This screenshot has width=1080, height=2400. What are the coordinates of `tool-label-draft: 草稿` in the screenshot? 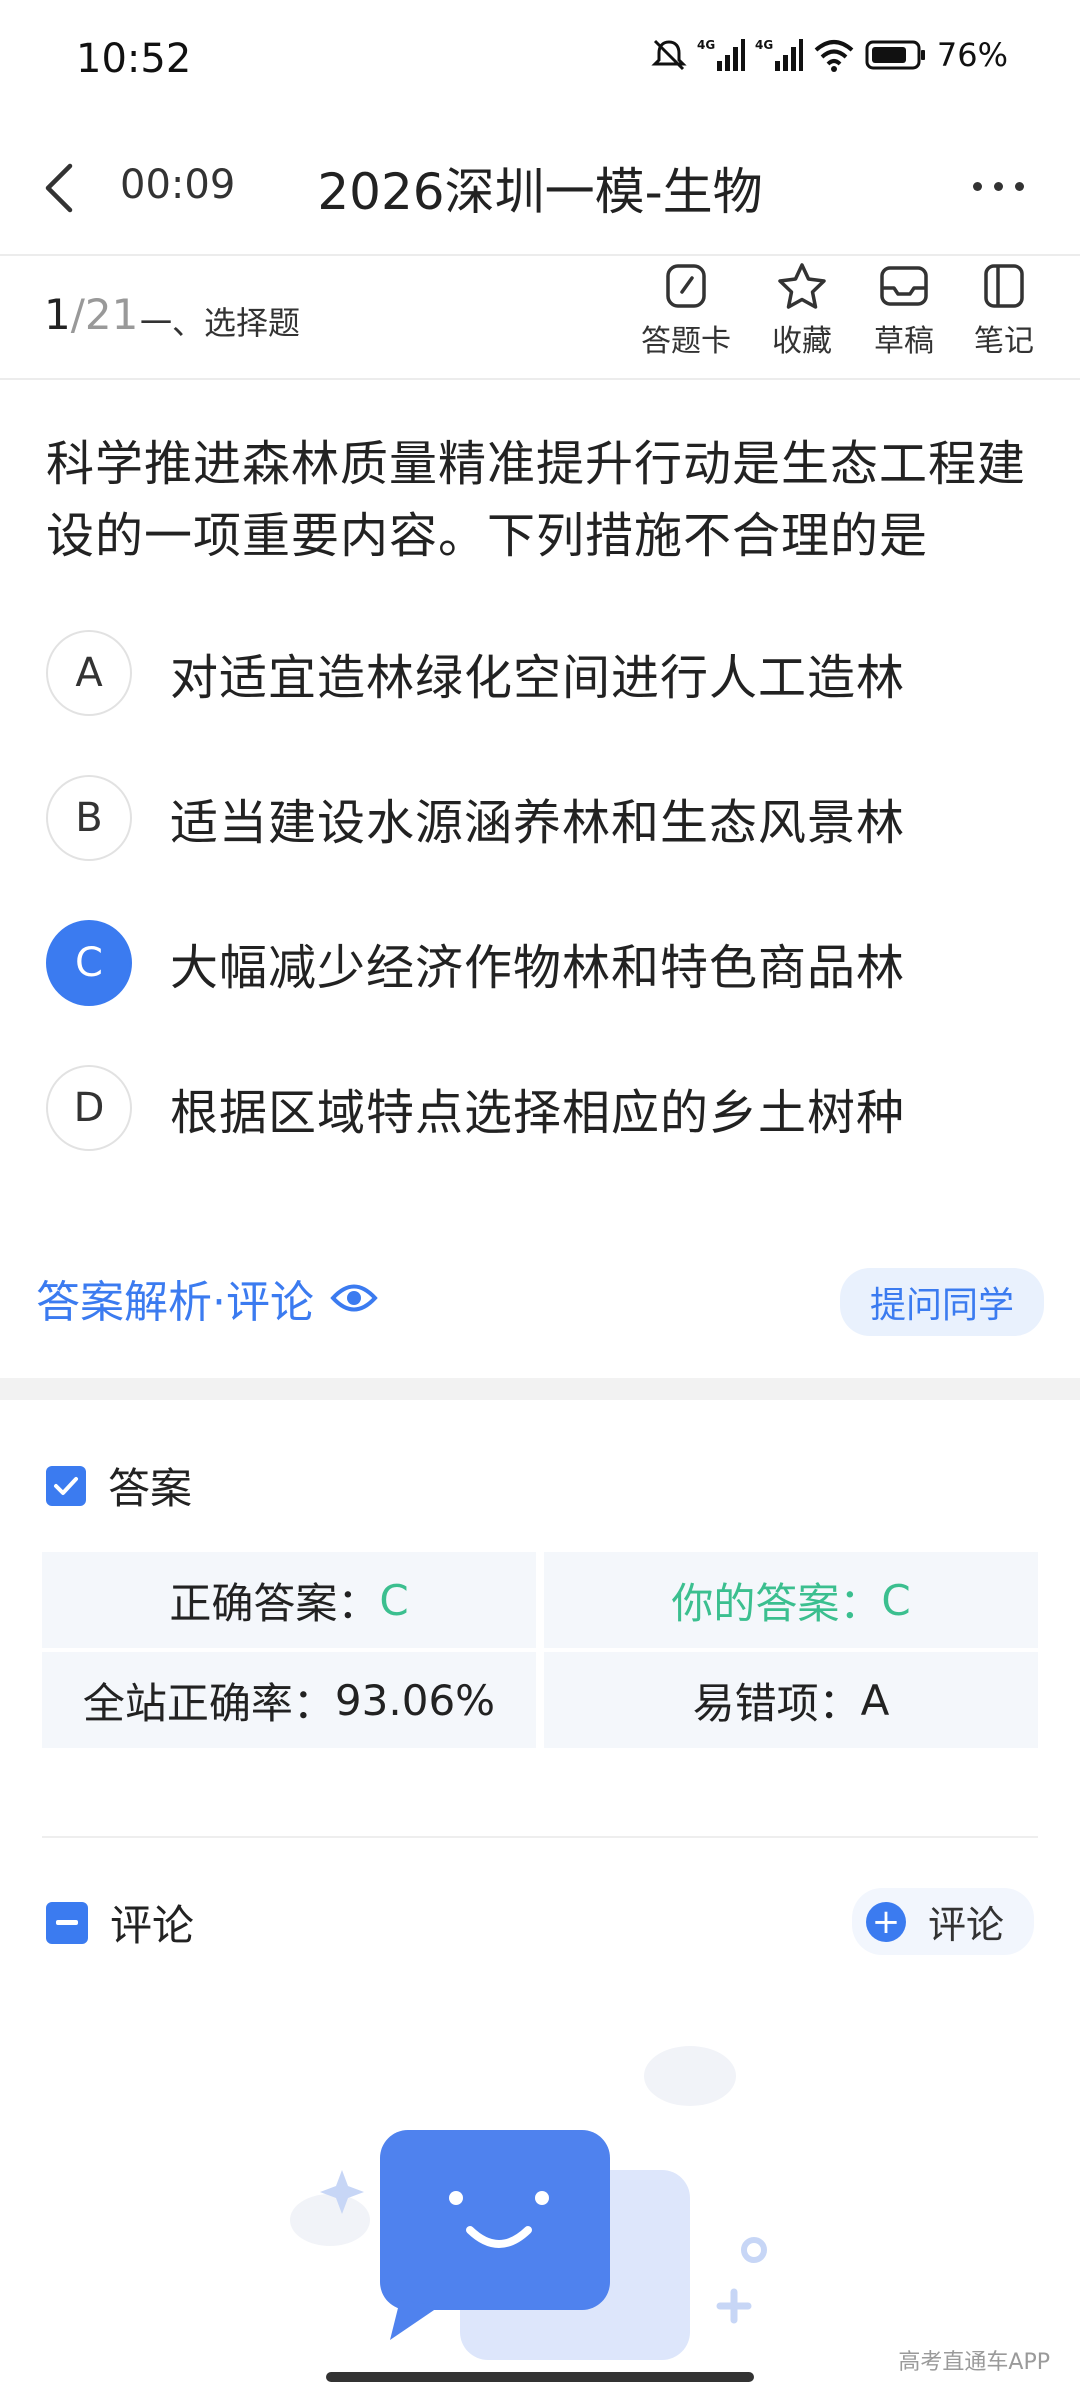 It's located at (904, 341).